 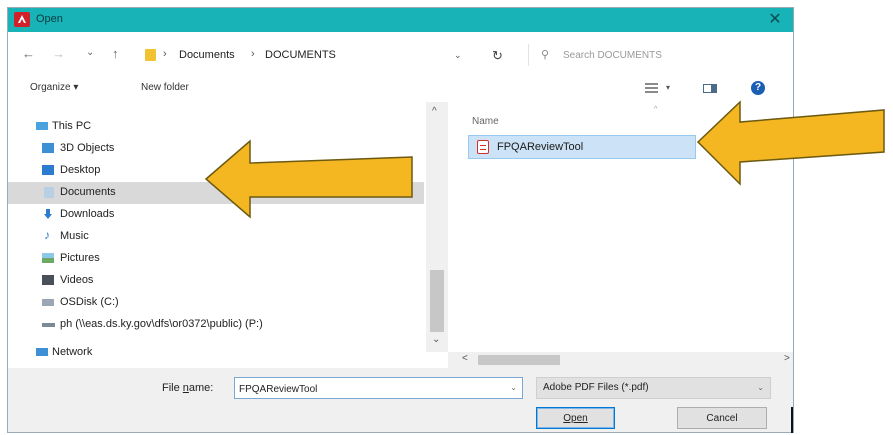 What do you see at coordinates (87, 214) in the screenshot?
I see `sidebar-item-label: Downloads` at bounding box center [87, 214].